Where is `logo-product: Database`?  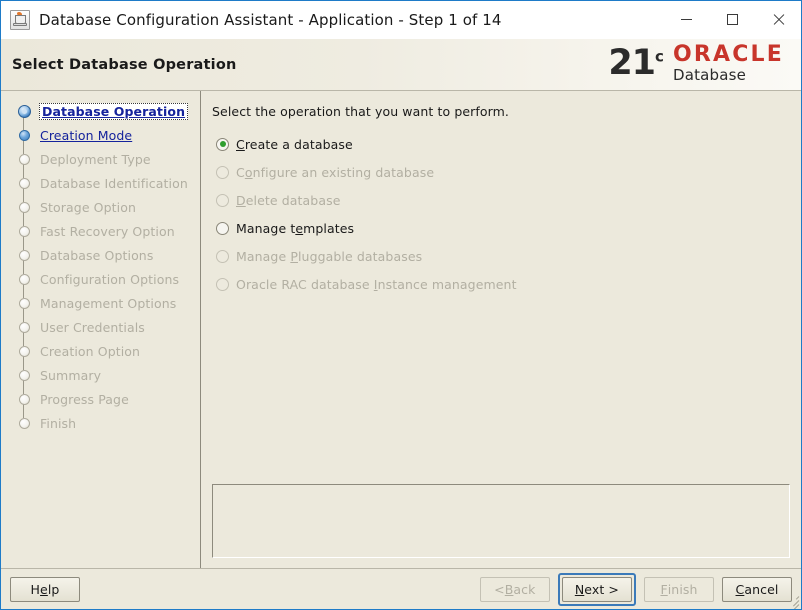 logo-product: Database is located at coordinates (709, 75).